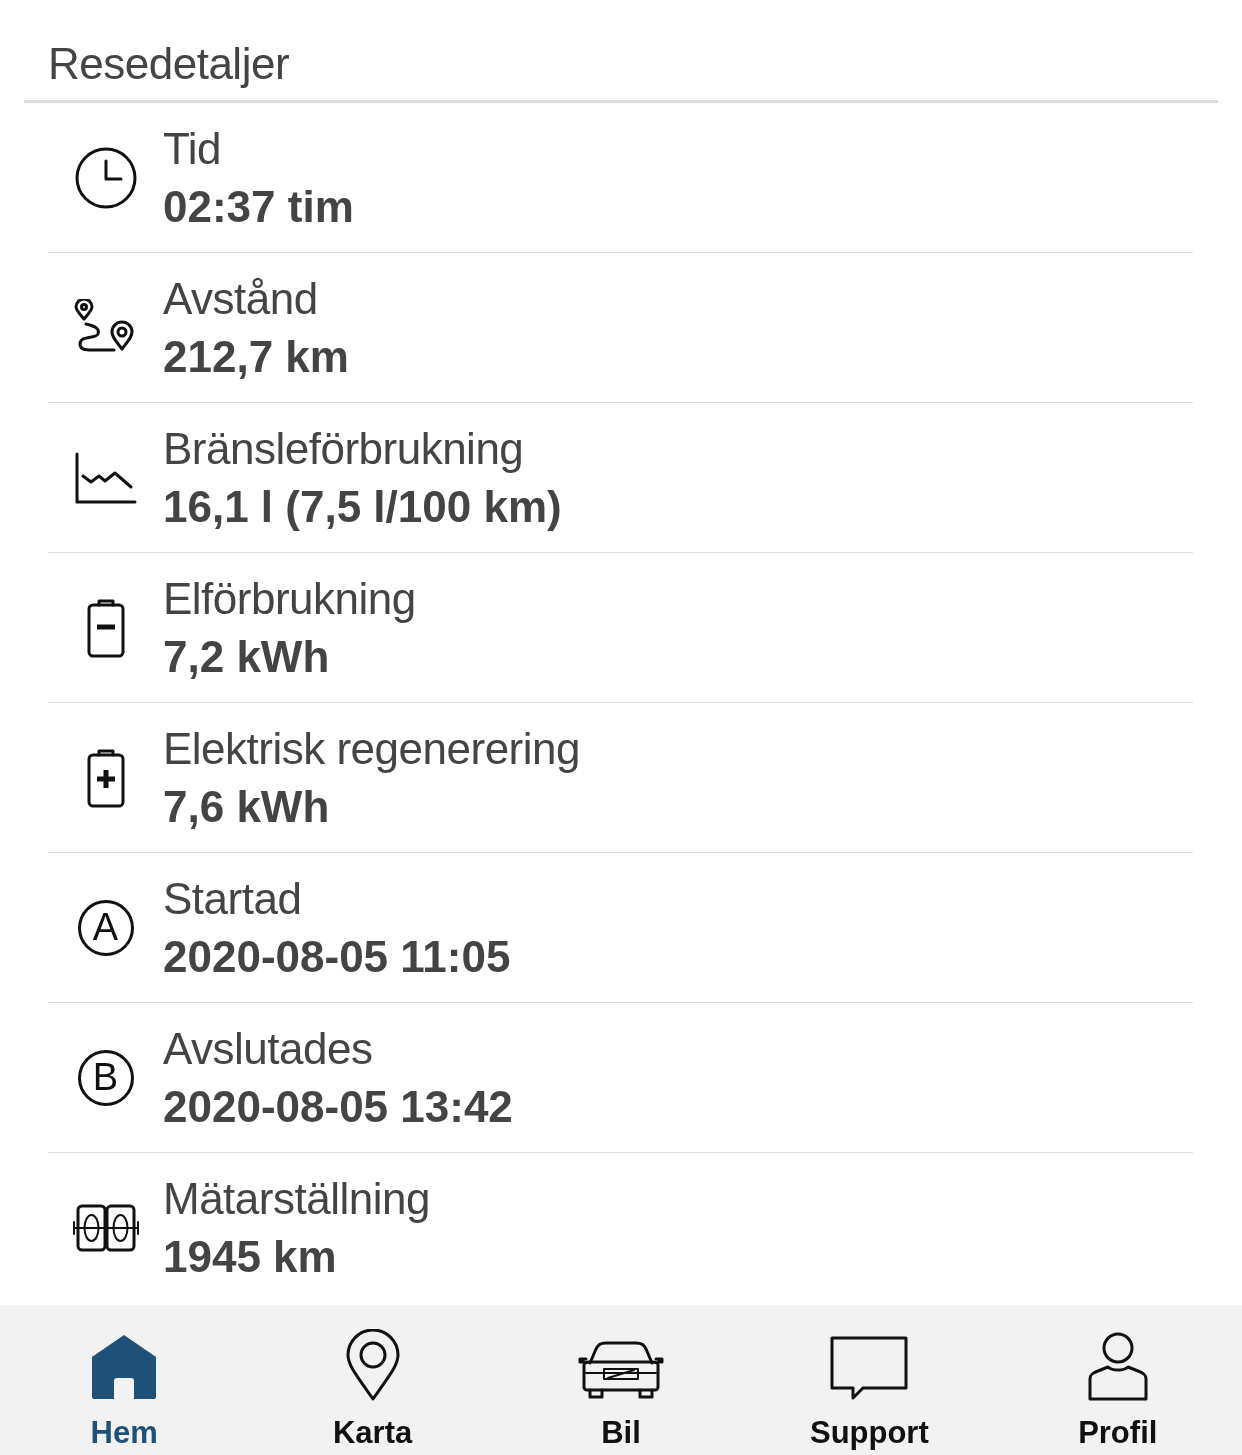 The height and width of the screenshot is (1455, 1242). Describe the element at coordinates (258, 206) in the screenshot. I see `detail-value: 02:37 tim` at that location.